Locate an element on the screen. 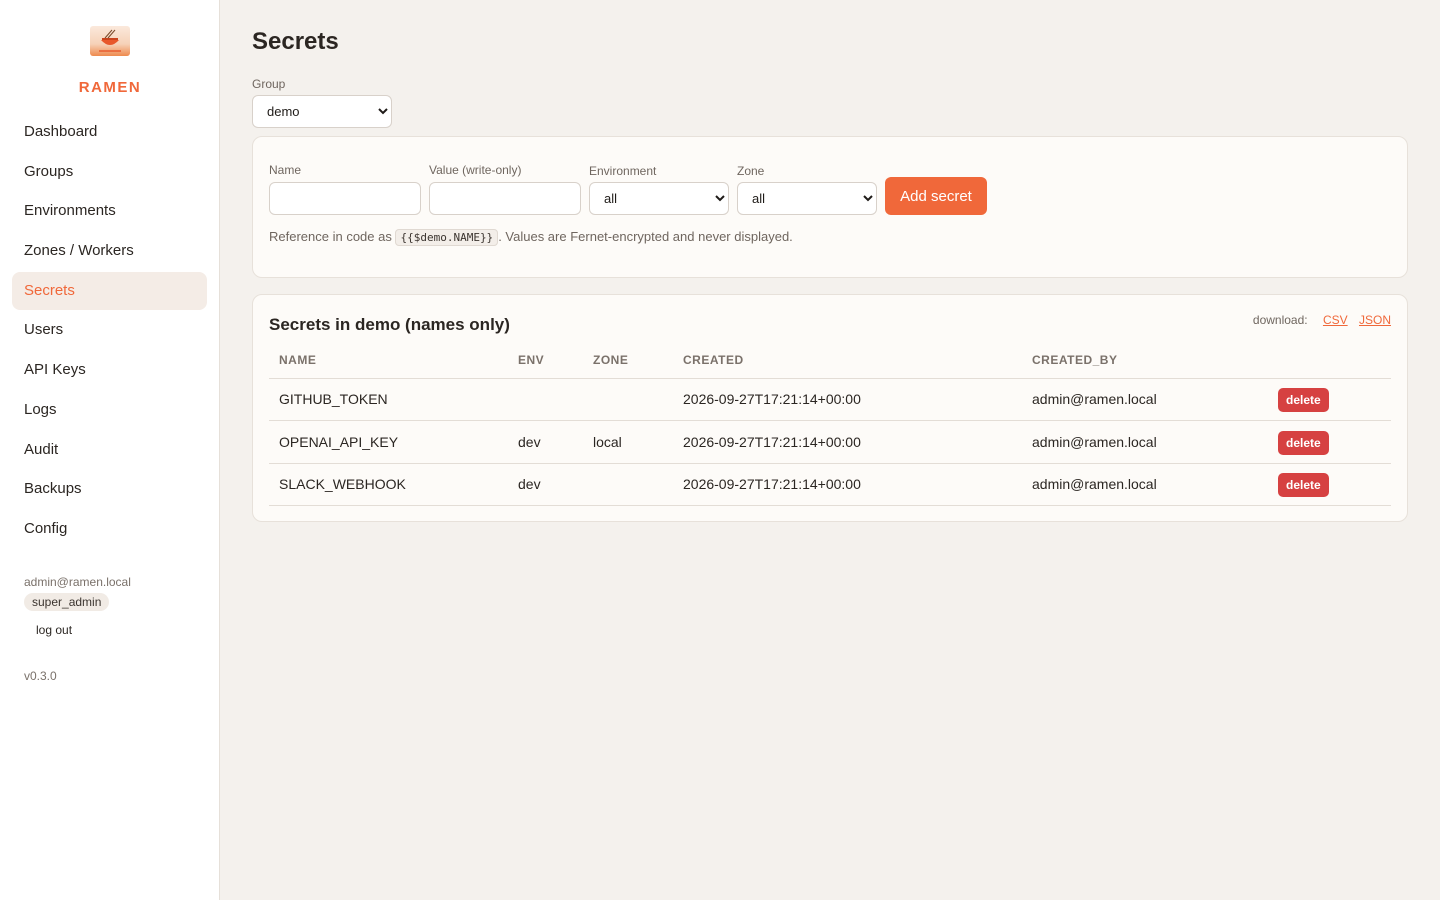 This screenshot has height=900, width=1440. table-header-row: NAME ENV ZONE CREATED CREATED_BY is located at coordinates (830, 361).